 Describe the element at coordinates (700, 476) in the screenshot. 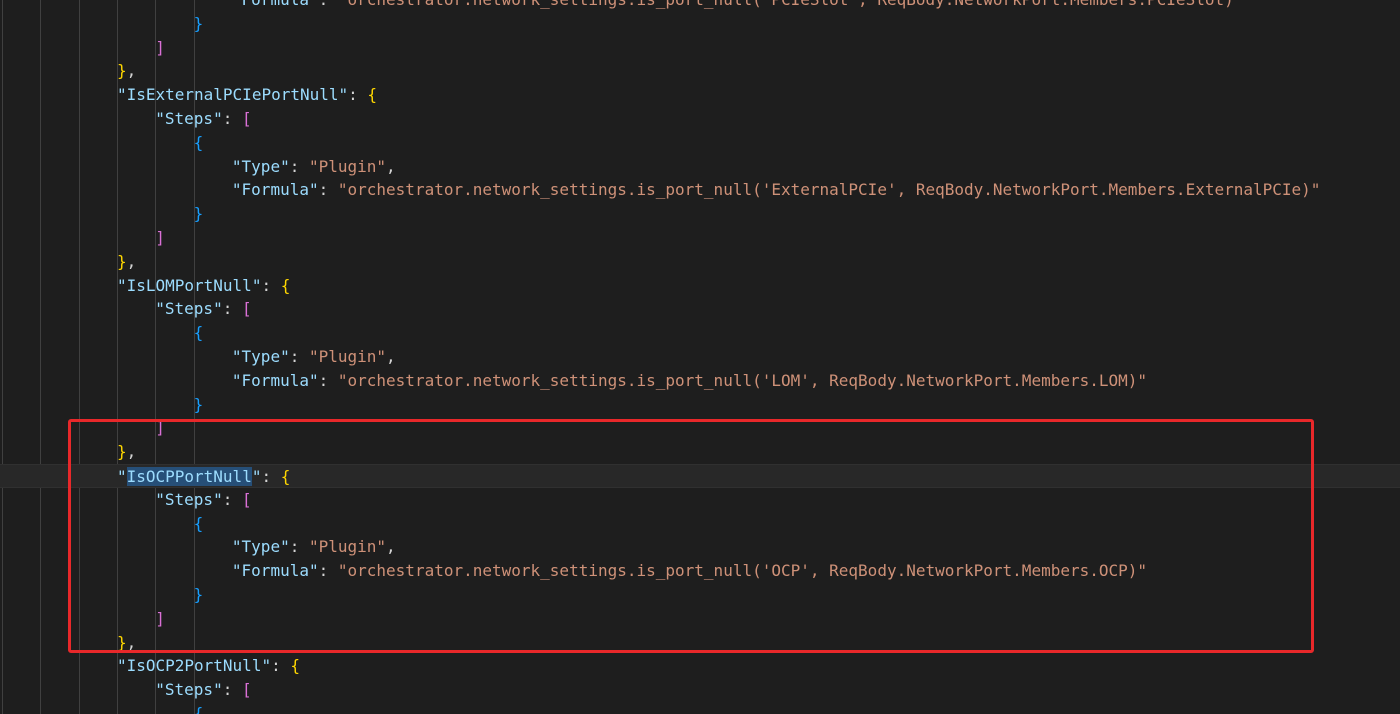

I see `code-line-current: "IsOCPPortNull": {` at that location.